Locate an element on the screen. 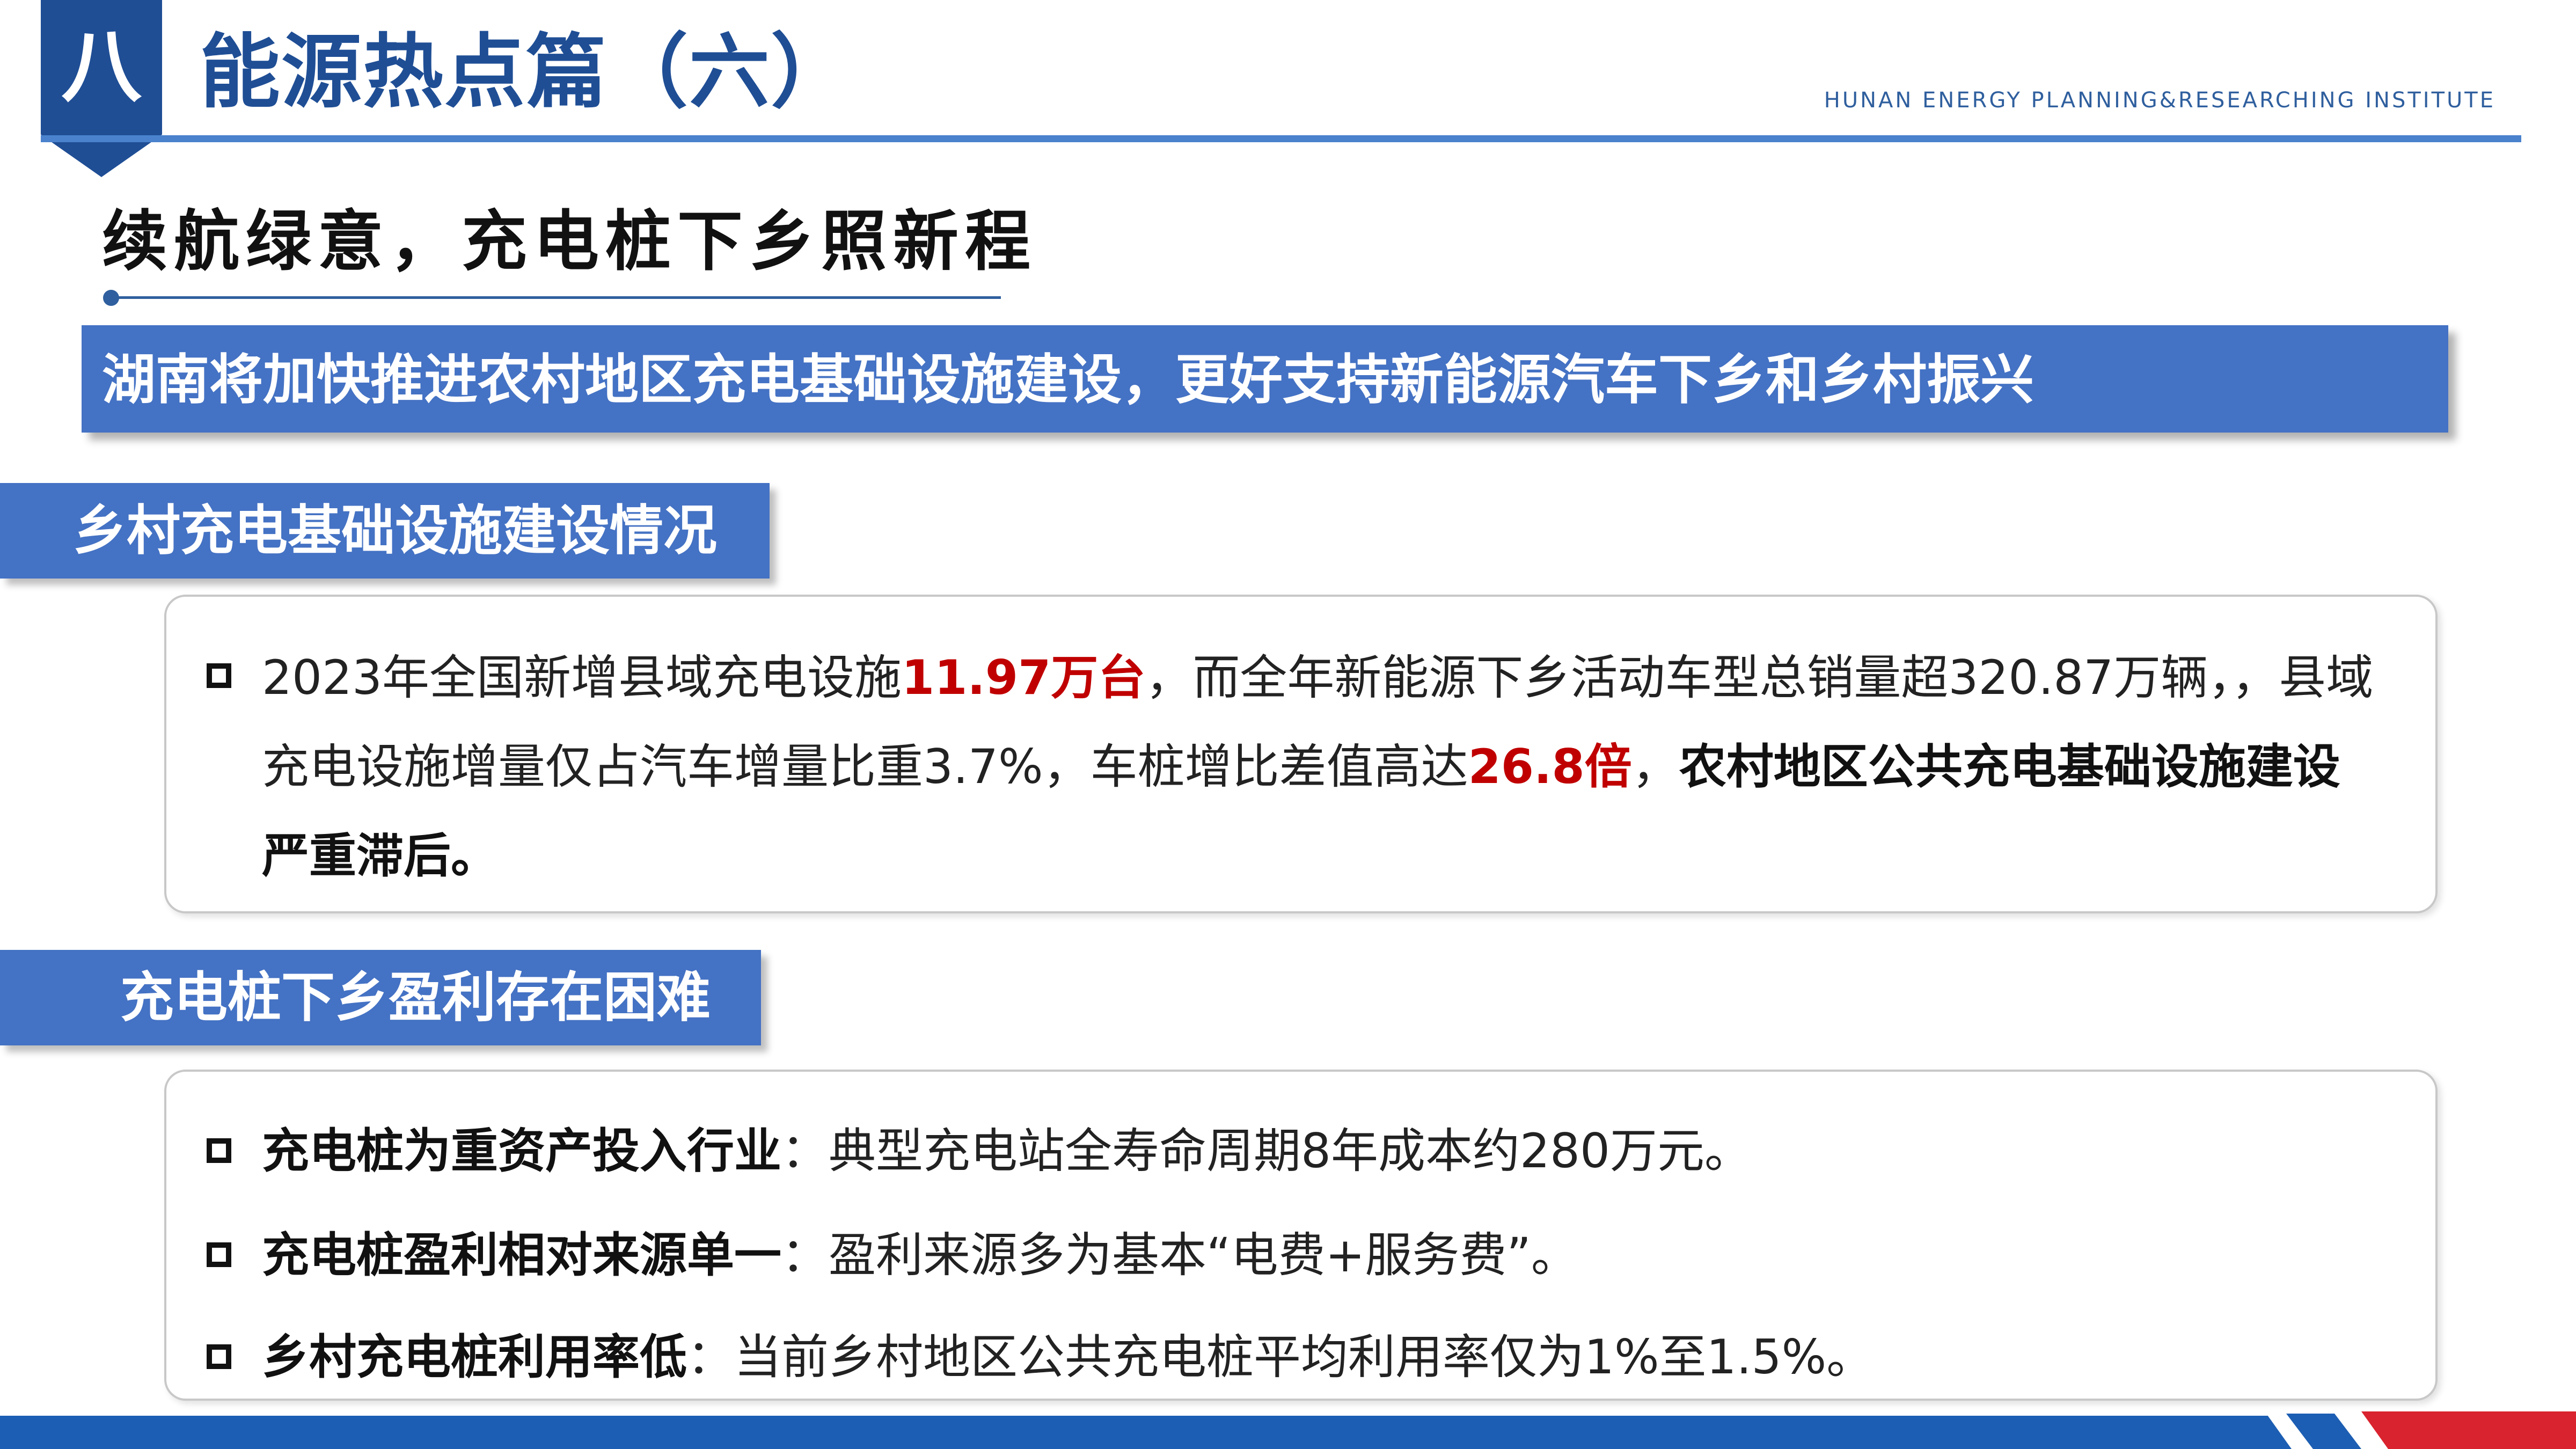  footer-decoration-icon is located at coordinates (2420, 1430).